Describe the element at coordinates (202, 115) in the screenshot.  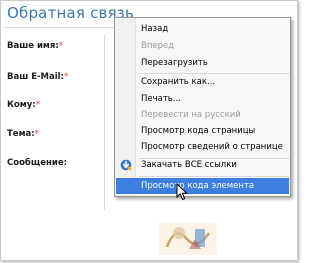
I see `menu-item-translate: Перевести на русский` at that location.